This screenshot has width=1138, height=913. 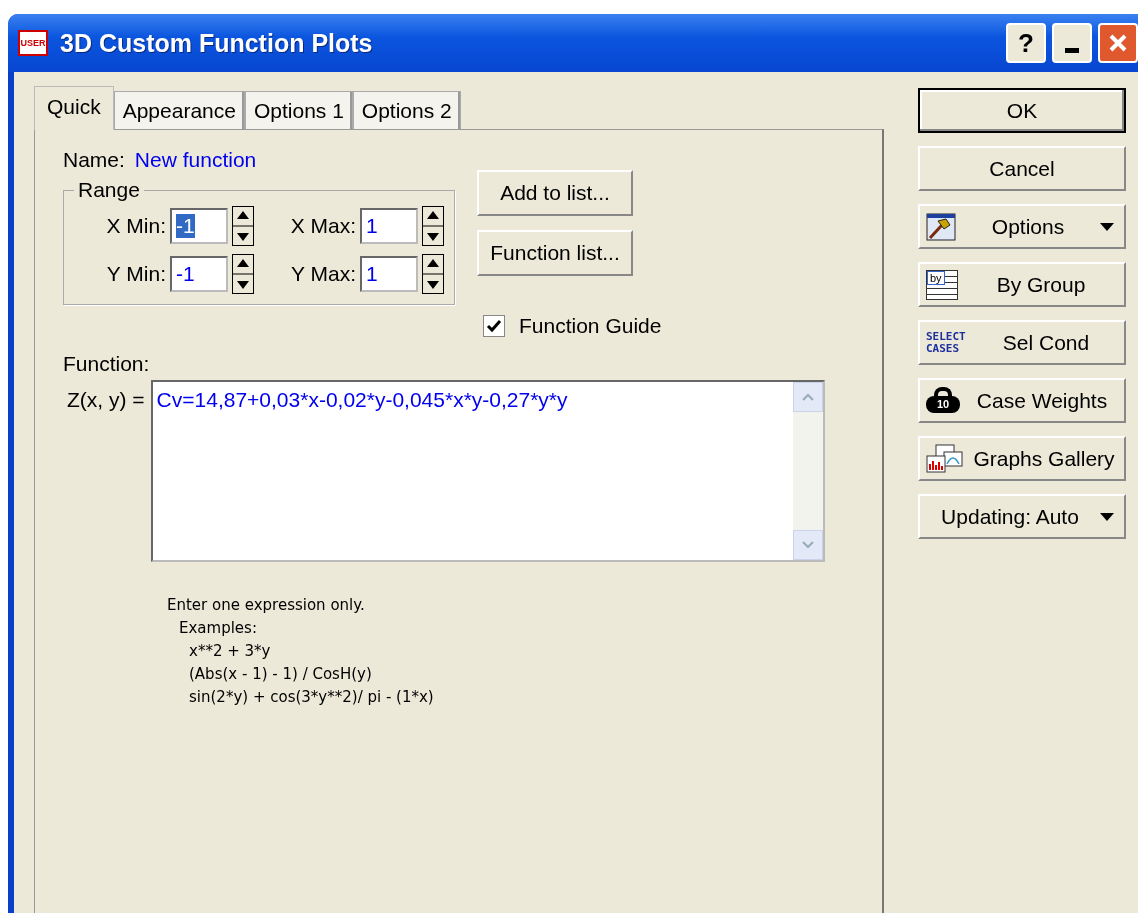 What do you see at coordinates (941, 226) in the screenshot?
I see `hammer-icon` at bounding box center [941, 226].